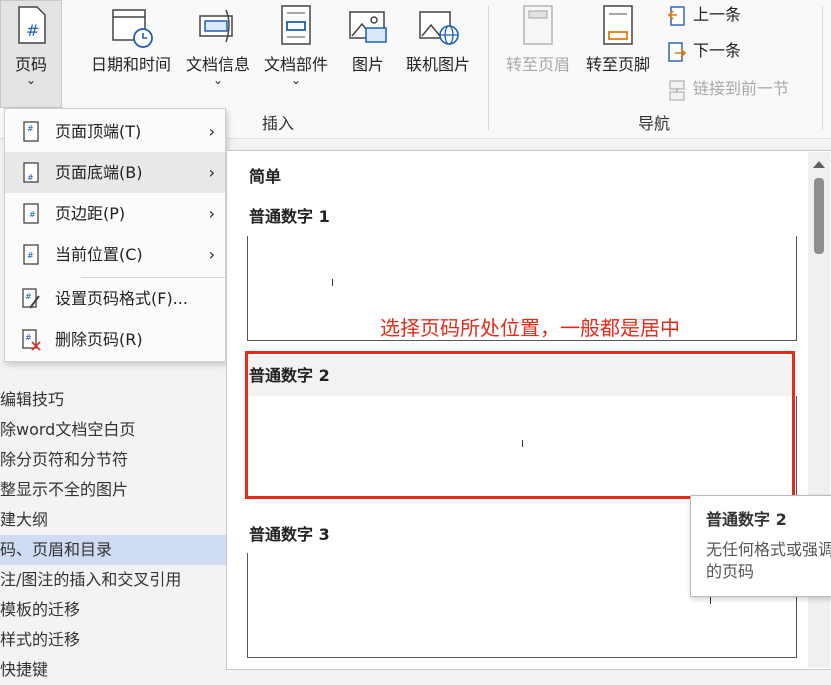 The height and width of the screenshot is (685, 831). I want to click on next-icon, so click(677, 51).